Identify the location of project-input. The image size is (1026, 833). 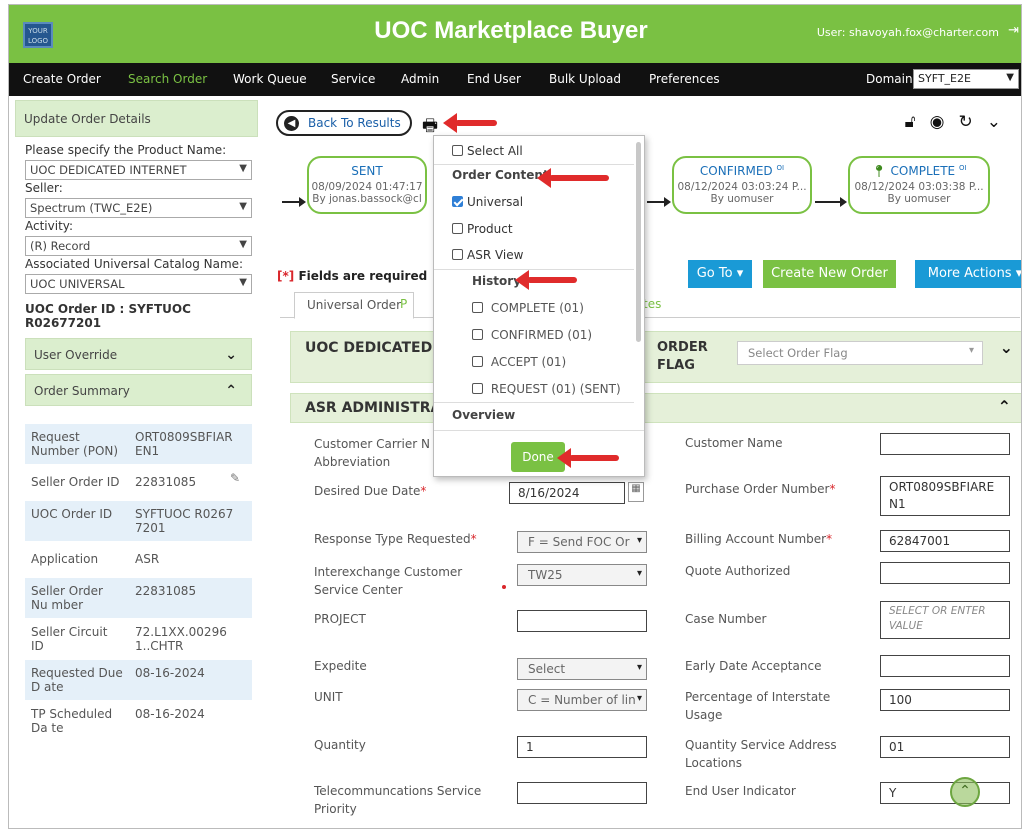
(582, 621).